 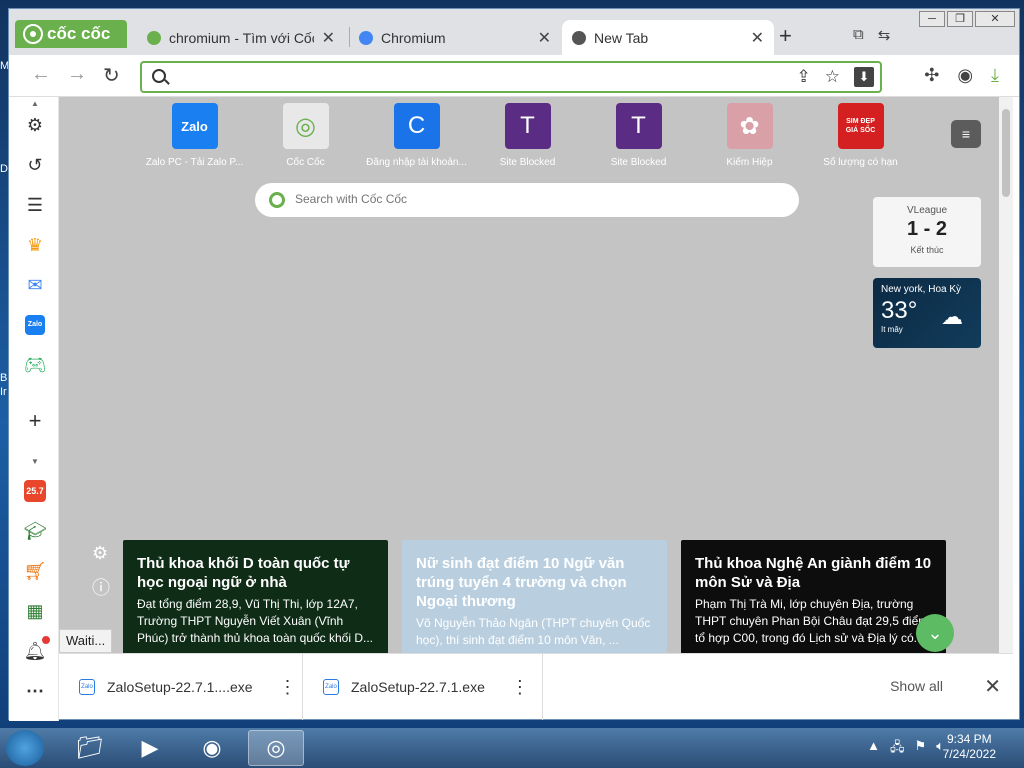 I want to click on coccoc-brand-button: cốc cốc, so click(x=71, y=34).